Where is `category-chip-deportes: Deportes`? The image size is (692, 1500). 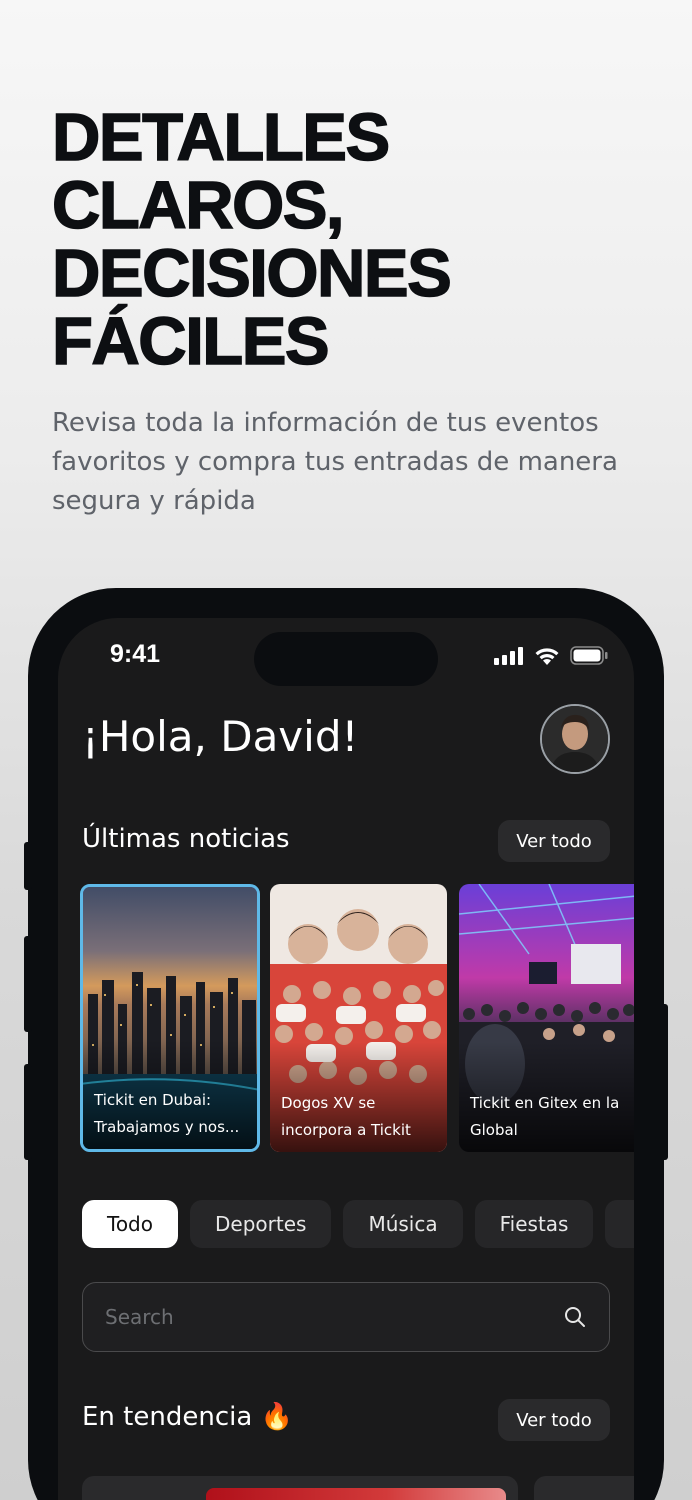 category-chip-deportes: Deportes is located at coordinates (261, 1224).